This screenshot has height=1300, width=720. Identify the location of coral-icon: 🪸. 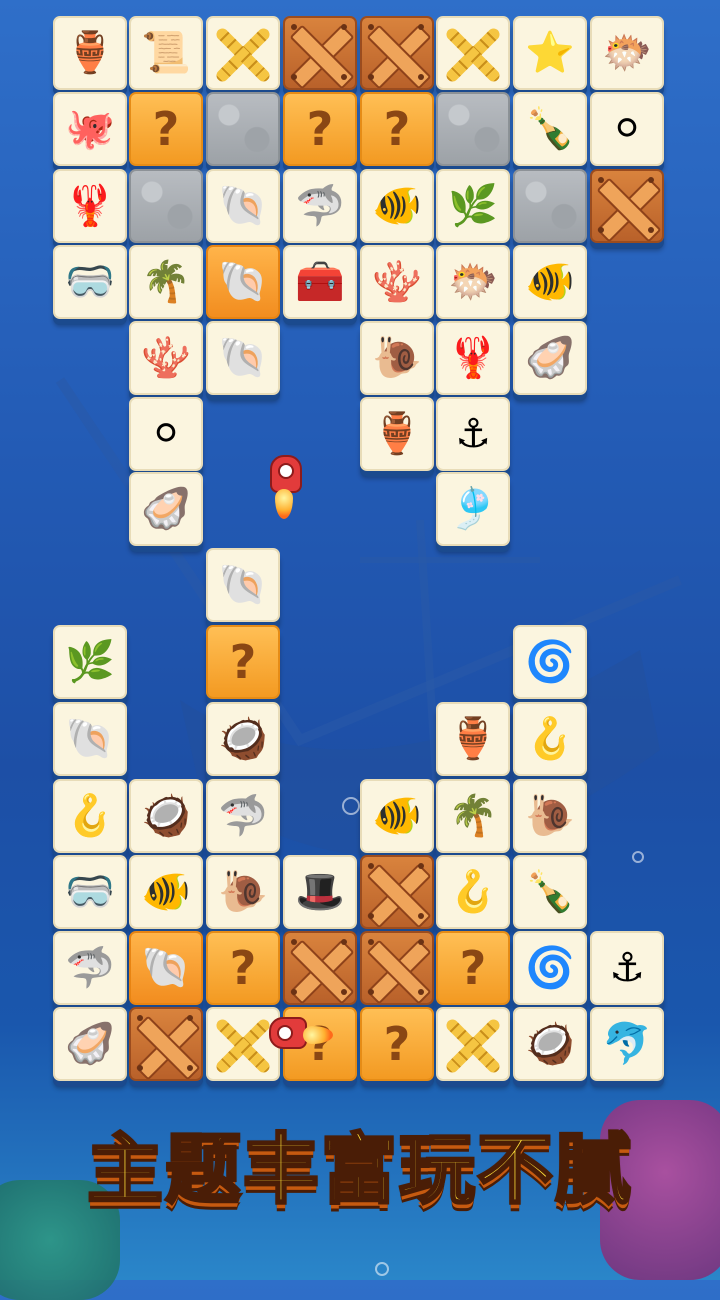
(397, 282).